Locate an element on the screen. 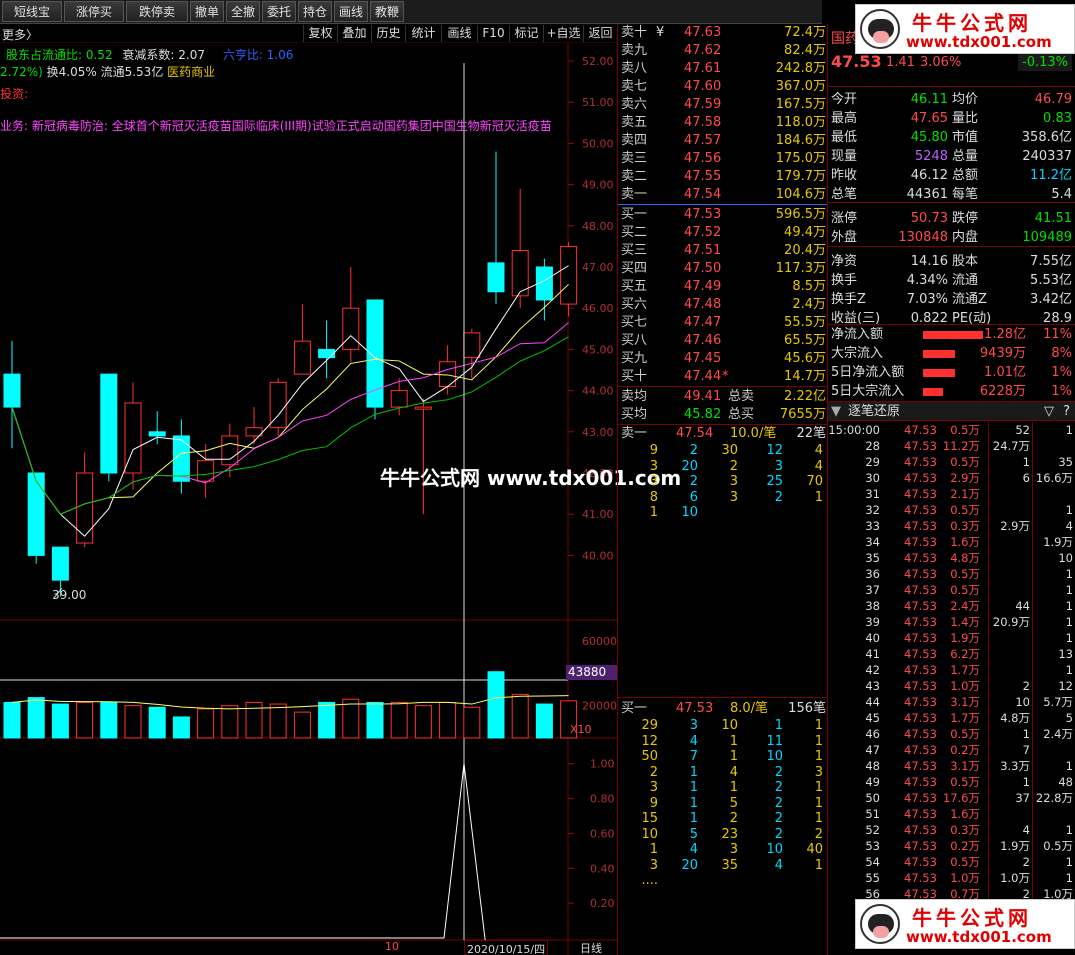 This screenshot has height=955, width=1075. back-button: 返回 is located at coordinates (600, 33).